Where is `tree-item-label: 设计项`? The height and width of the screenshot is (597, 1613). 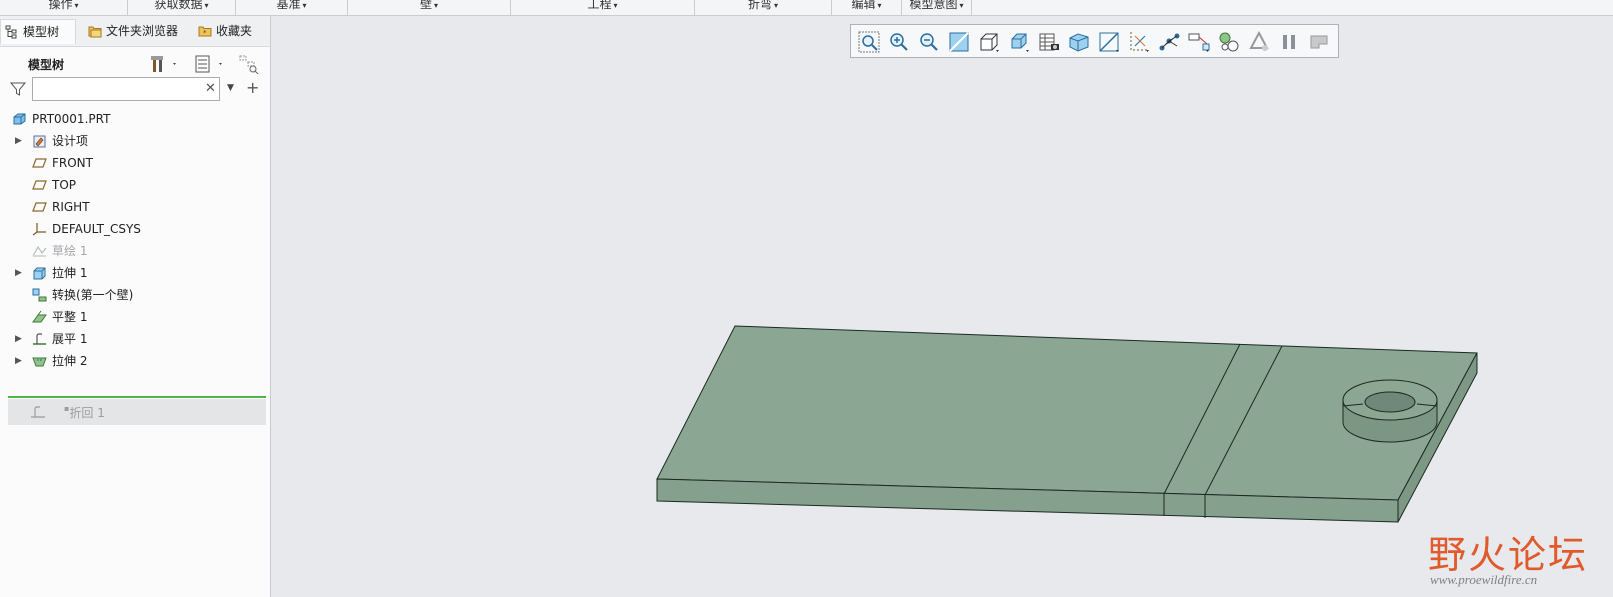 tree-item-label: 设计项 is located at coordinates (70, 141).